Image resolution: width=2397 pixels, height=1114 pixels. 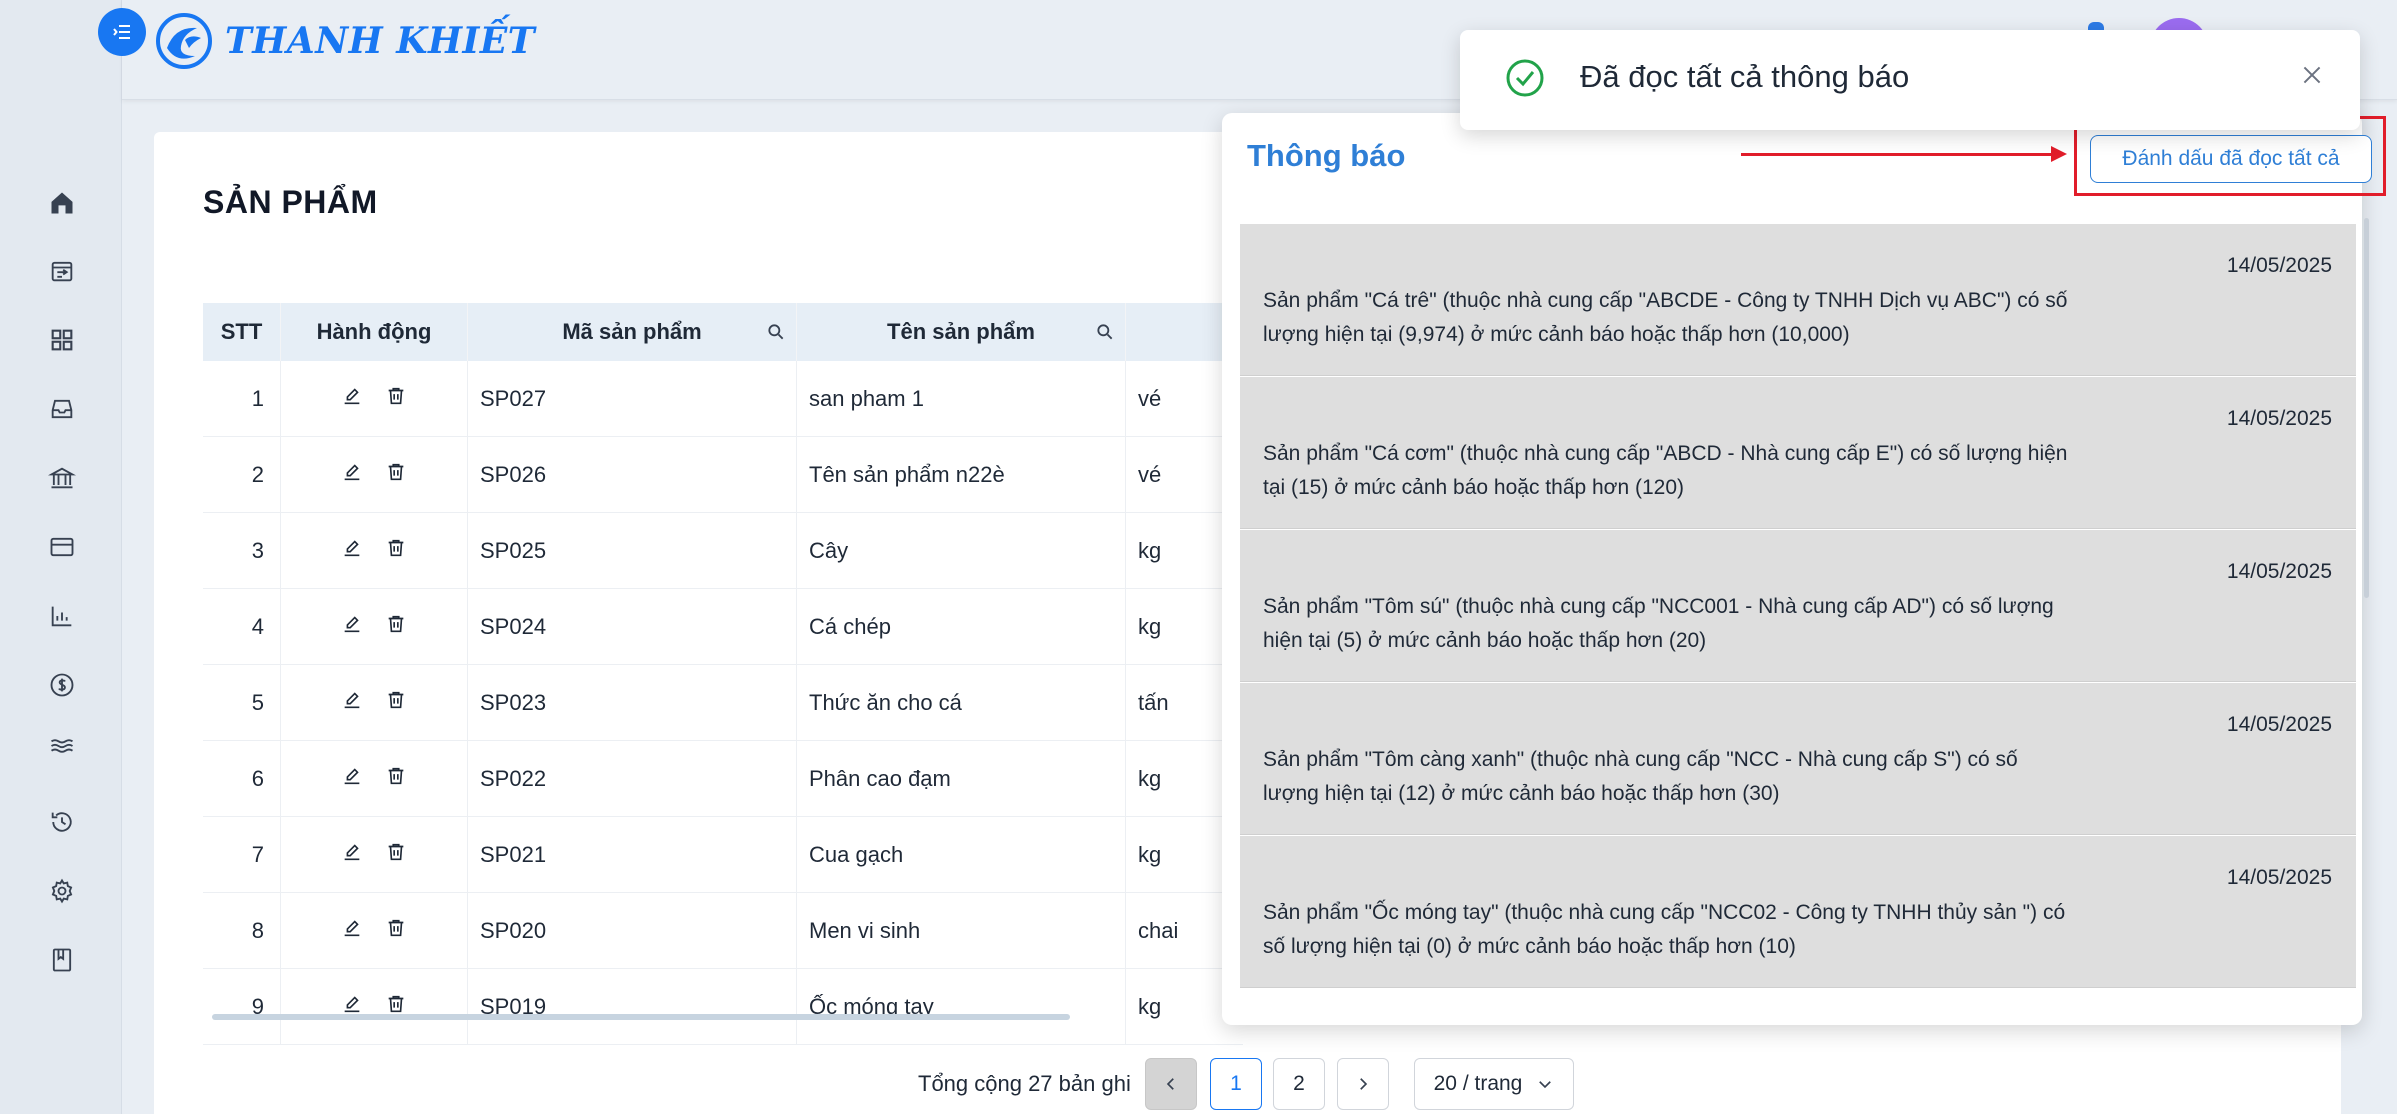 I want to click on row-code: SP020, so click(x=632, y=930).